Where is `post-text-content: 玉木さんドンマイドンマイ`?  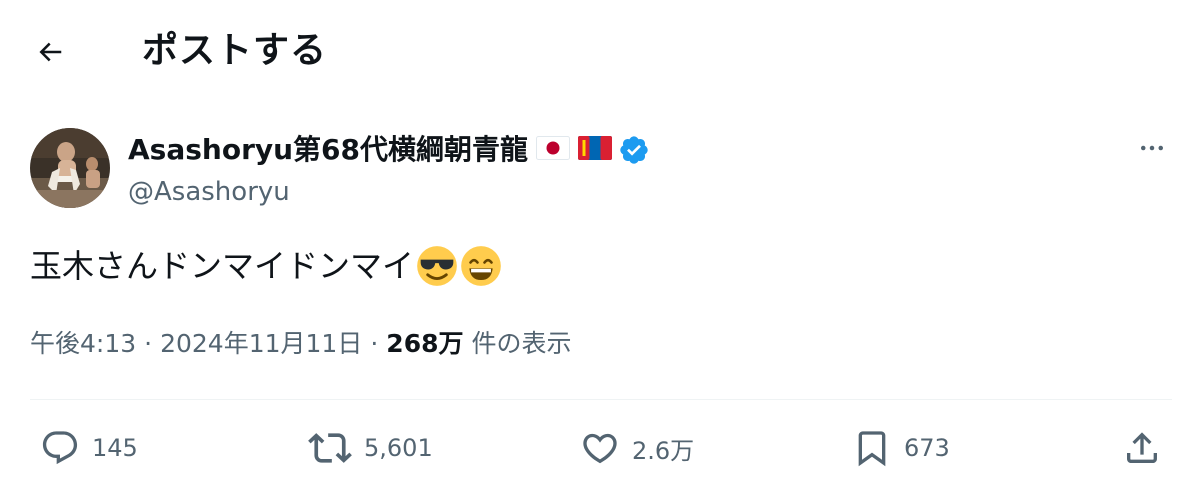 post-text-content: 玉木さんドンマイドンマイ is located at coordinates (222, 266).